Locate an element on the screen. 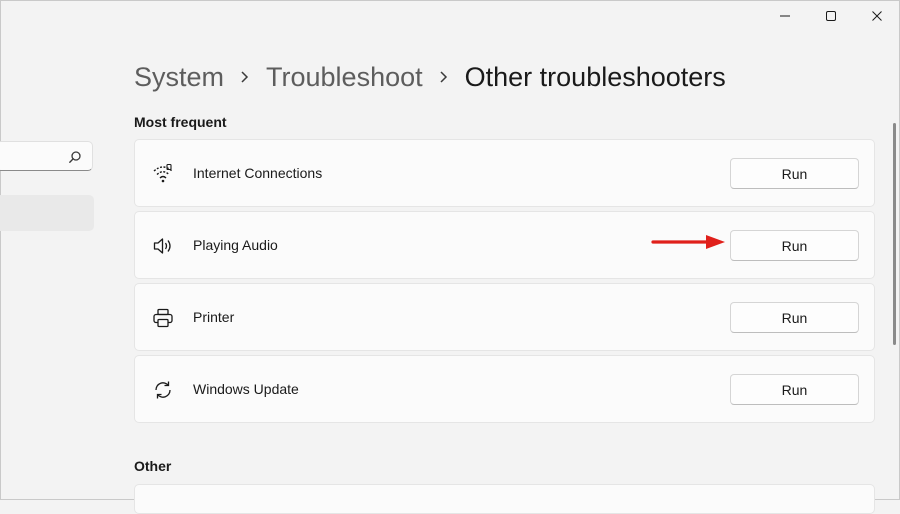  troubleshooter-card-windows-update: Windows Update Run is located at coordinates (504, 389).